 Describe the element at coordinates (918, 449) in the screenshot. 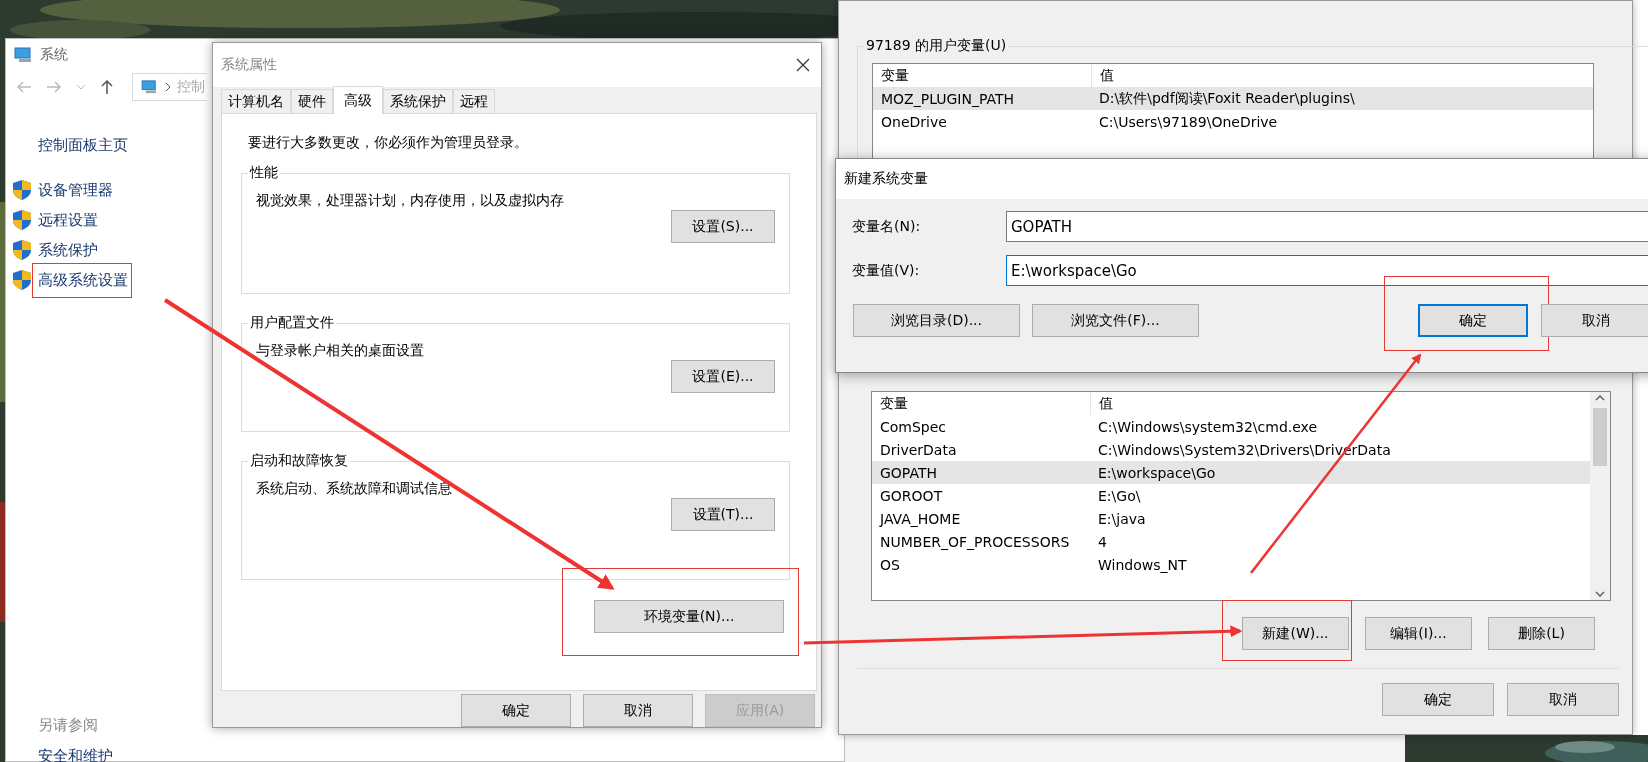

I see `variable-name: DriverData` at that location.